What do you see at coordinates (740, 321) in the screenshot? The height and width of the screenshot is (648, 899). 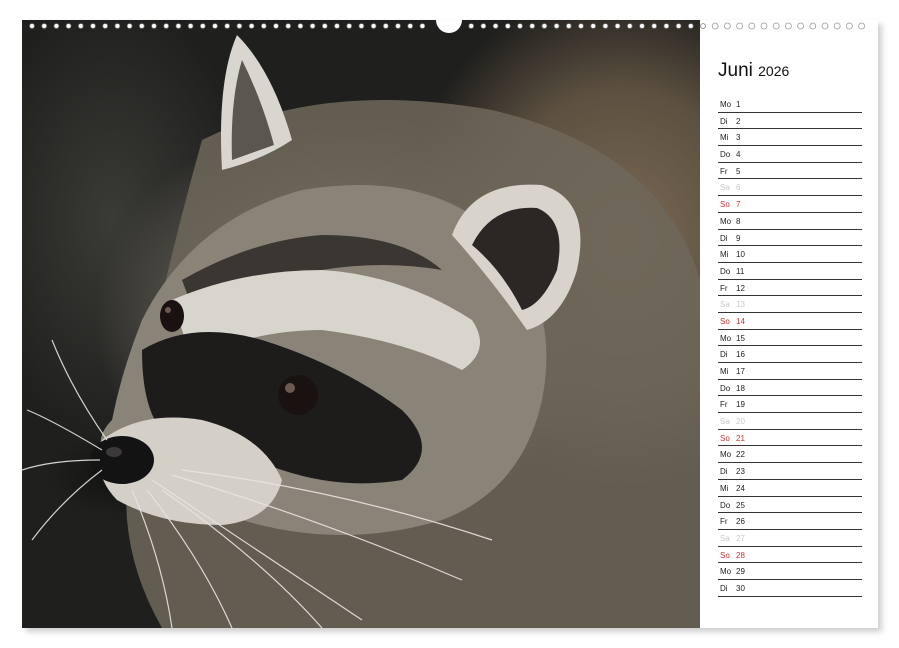 I see `day-number: 14` at bounding box center [740, 321].